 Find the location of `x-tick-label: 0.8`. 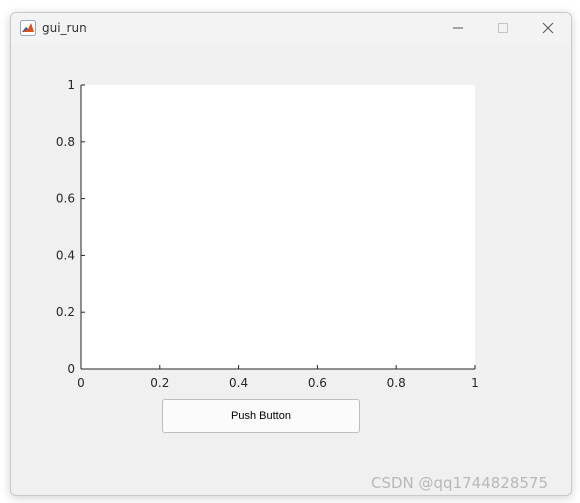

x-tick-label: 0.8 is located at coordinates (396, 383).